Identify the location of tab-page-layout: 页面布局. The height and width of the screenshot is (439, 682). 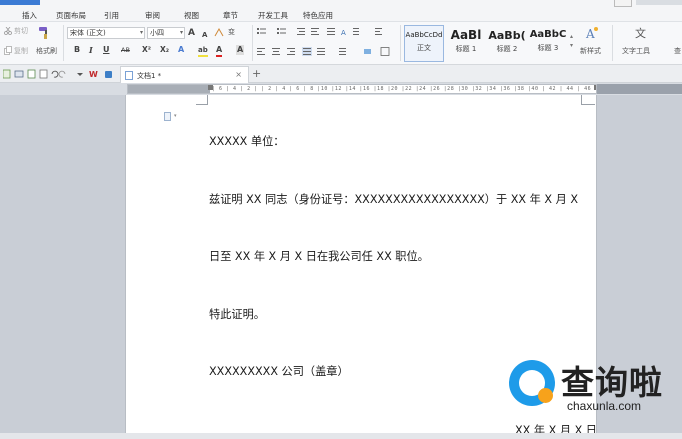
(71, 15).